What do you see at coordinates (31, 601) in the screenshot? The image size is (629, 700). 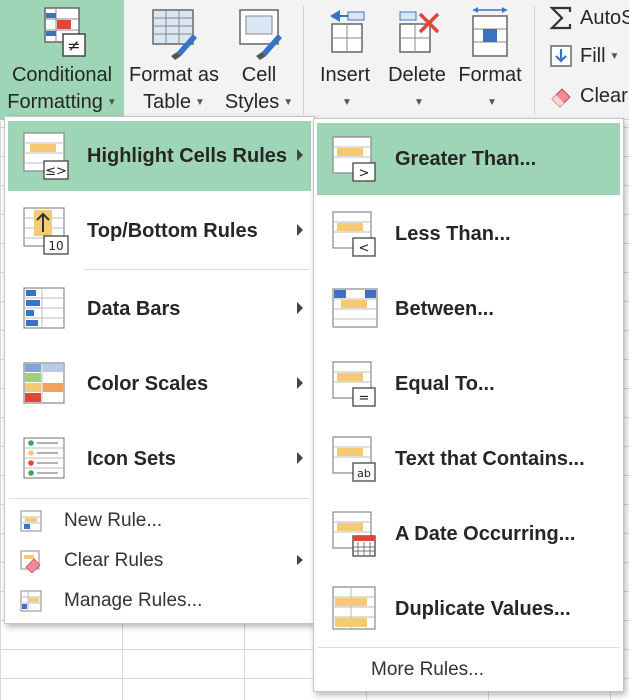 I see `manage-rules-icon` at bounding box center [31, 601].